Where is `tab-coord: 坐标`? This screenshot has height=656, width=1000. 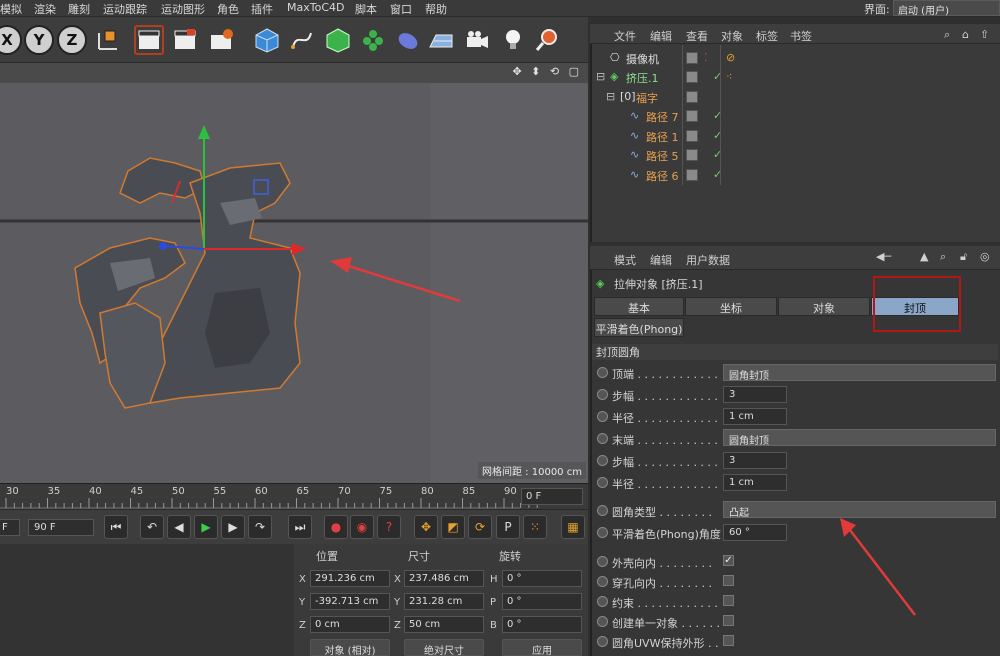 tab-coord: 坐标 is located at coordinates (731, 306).